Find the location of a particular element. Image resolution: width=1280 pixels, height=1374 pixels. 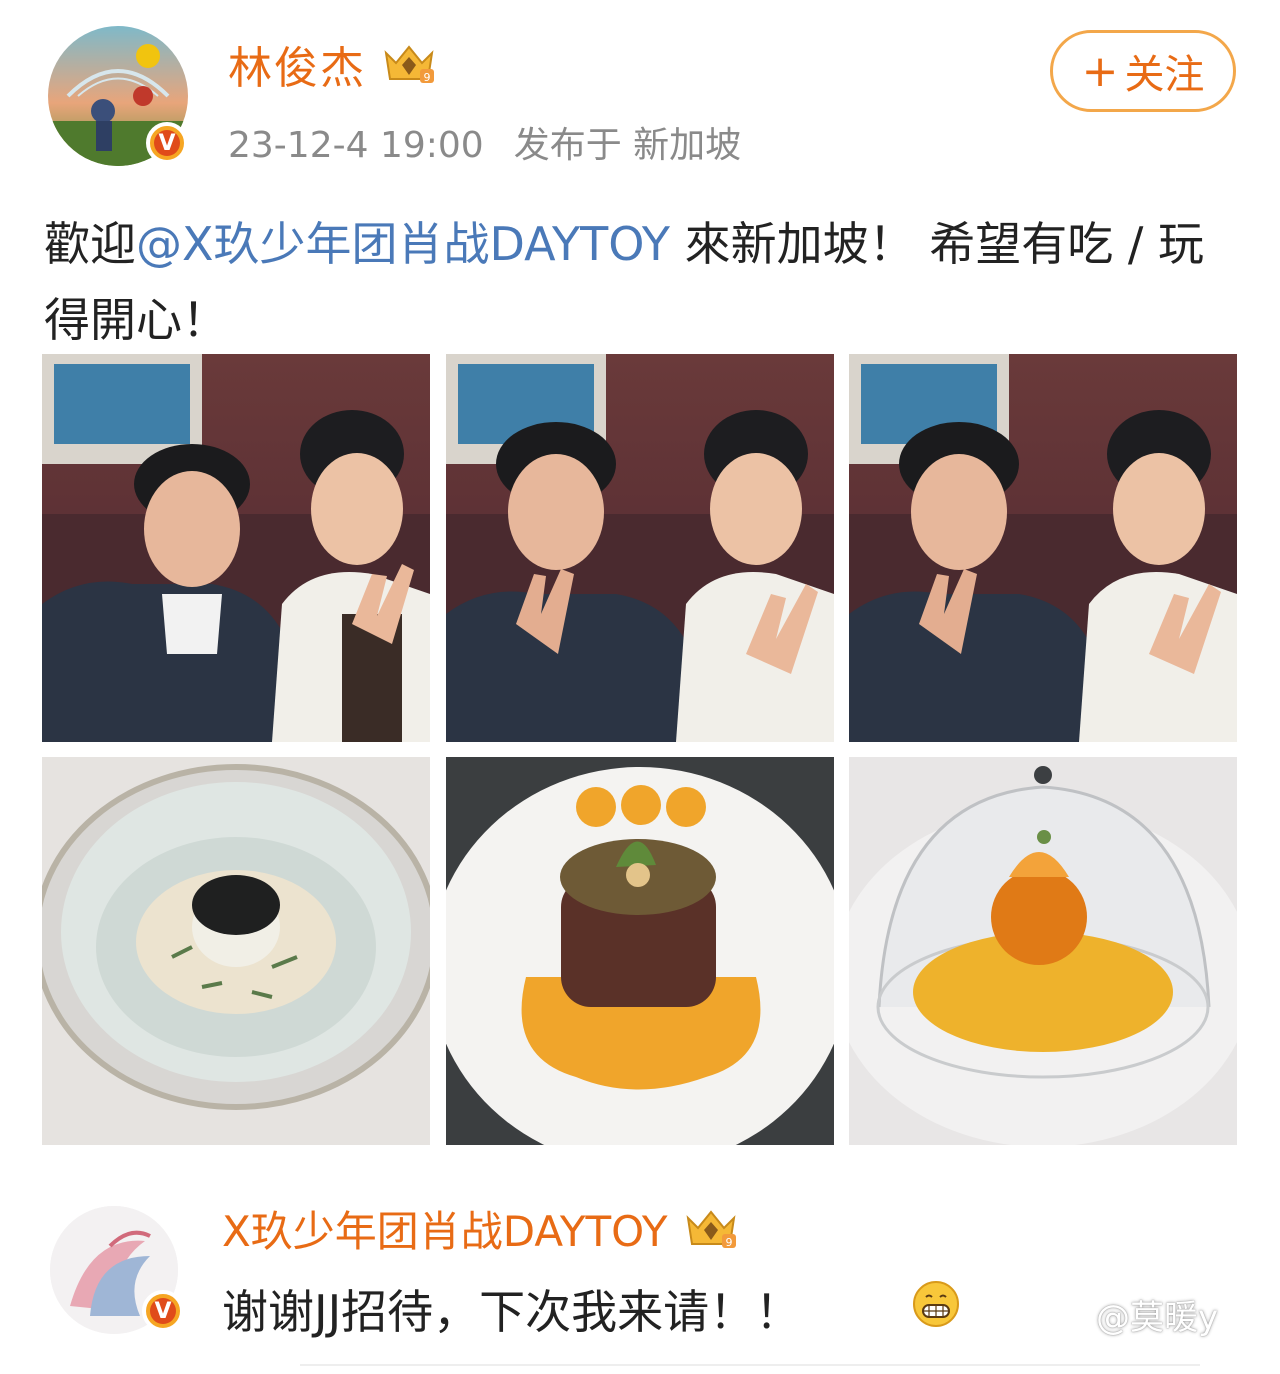

follow-button: + 关注 is located at coordinates (1143, 71).